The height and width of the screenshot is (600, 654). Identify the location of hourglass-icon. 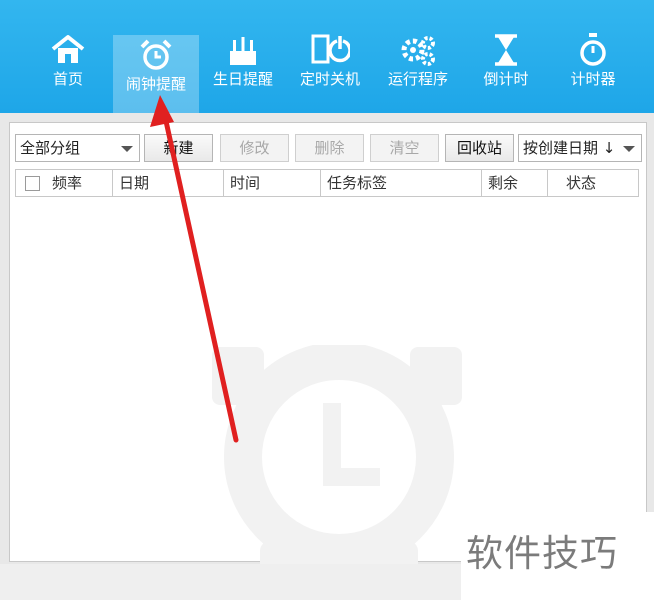
(506, 50).